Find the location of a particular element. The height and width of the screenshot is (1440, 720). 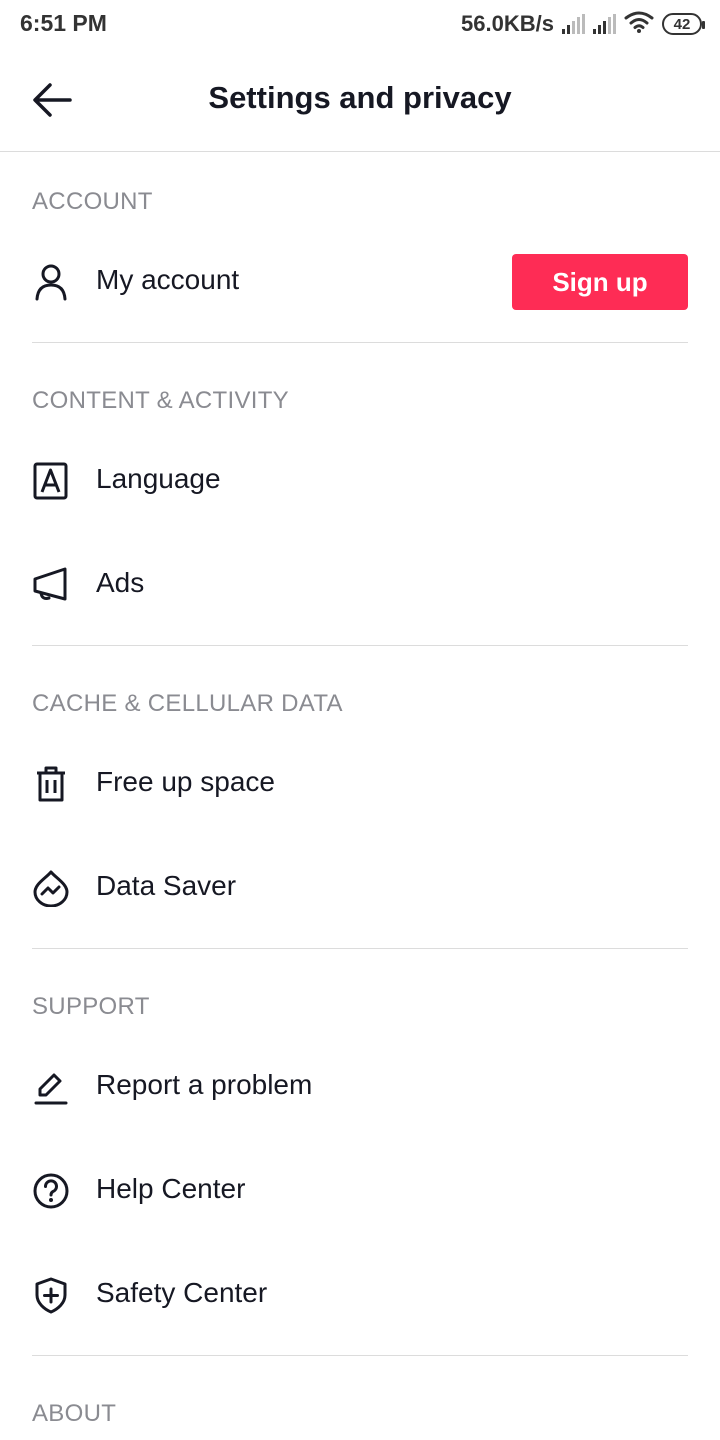

data-saver-row: Data Saver is located at coordinates (360, 888).